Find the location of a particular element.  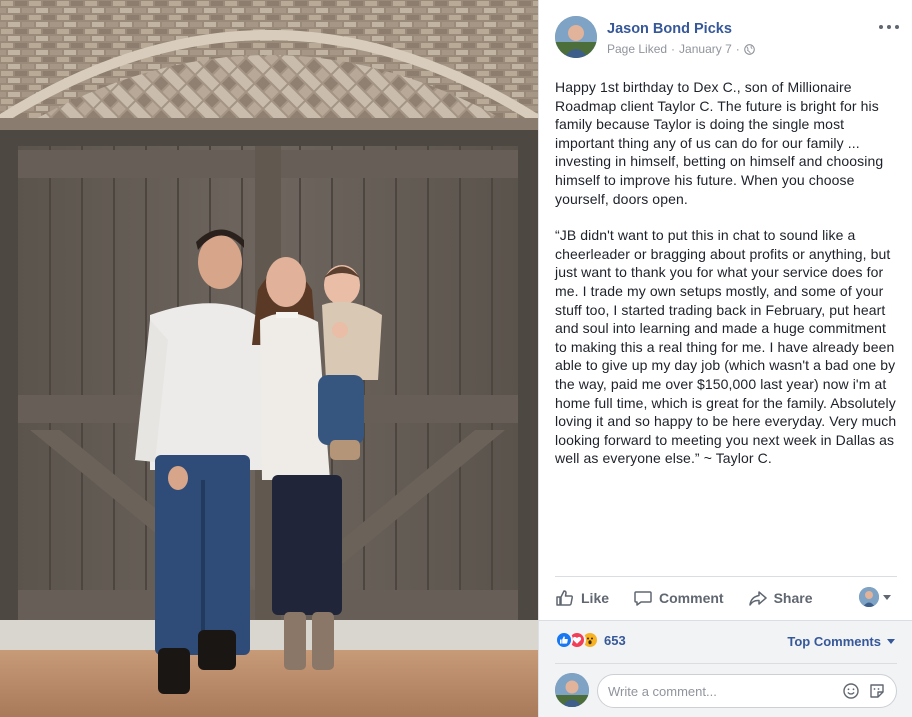

like-icon is located at coordinates (564, 640).